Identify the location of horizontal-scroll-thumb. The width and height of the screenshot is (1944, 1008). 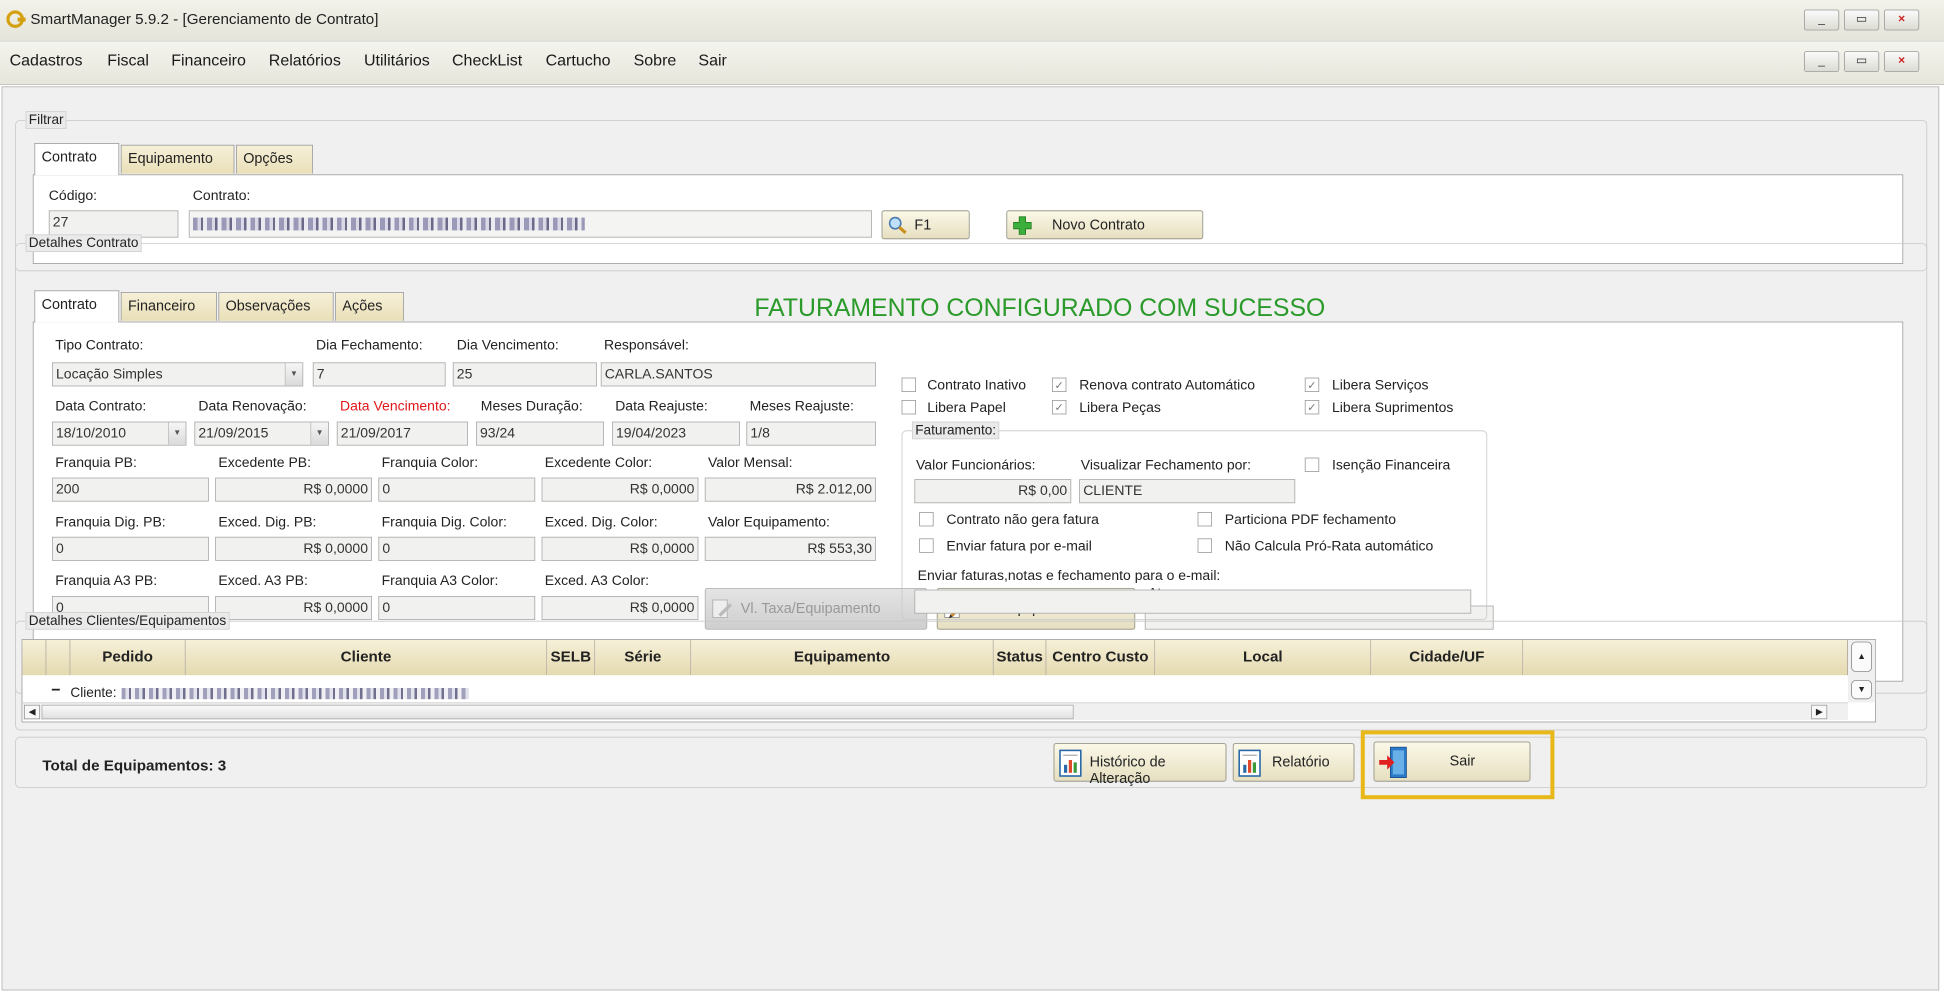
(557, 712).